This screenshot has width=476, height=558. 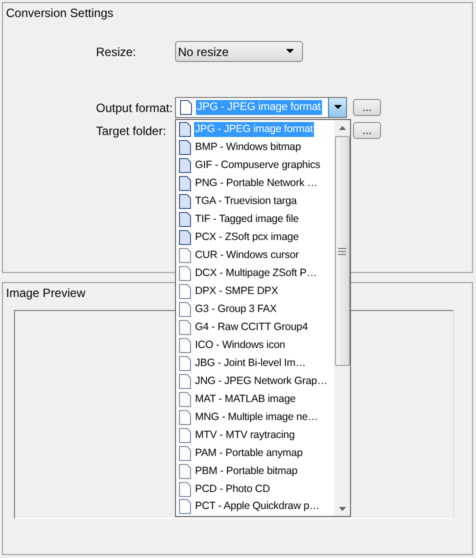 I want to click on format-option: G3 - Group 3 FAX, so click(x=255, y=309).